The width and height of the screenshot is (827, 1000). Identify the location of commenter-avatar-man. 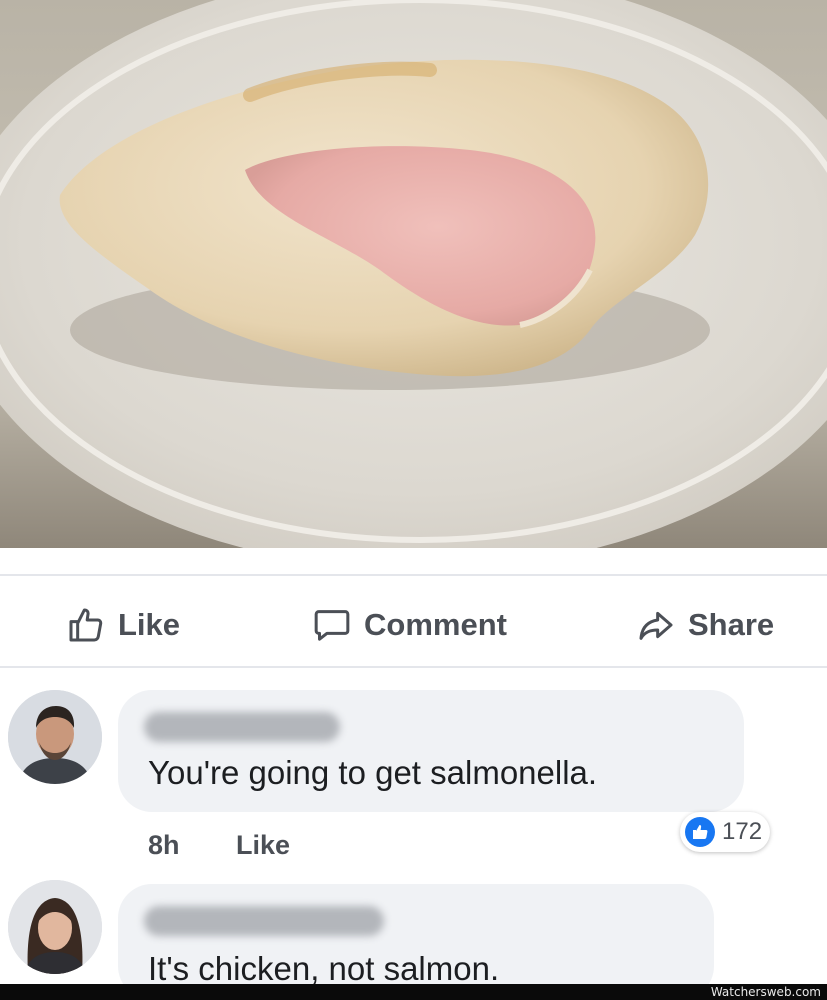
(55, 737).